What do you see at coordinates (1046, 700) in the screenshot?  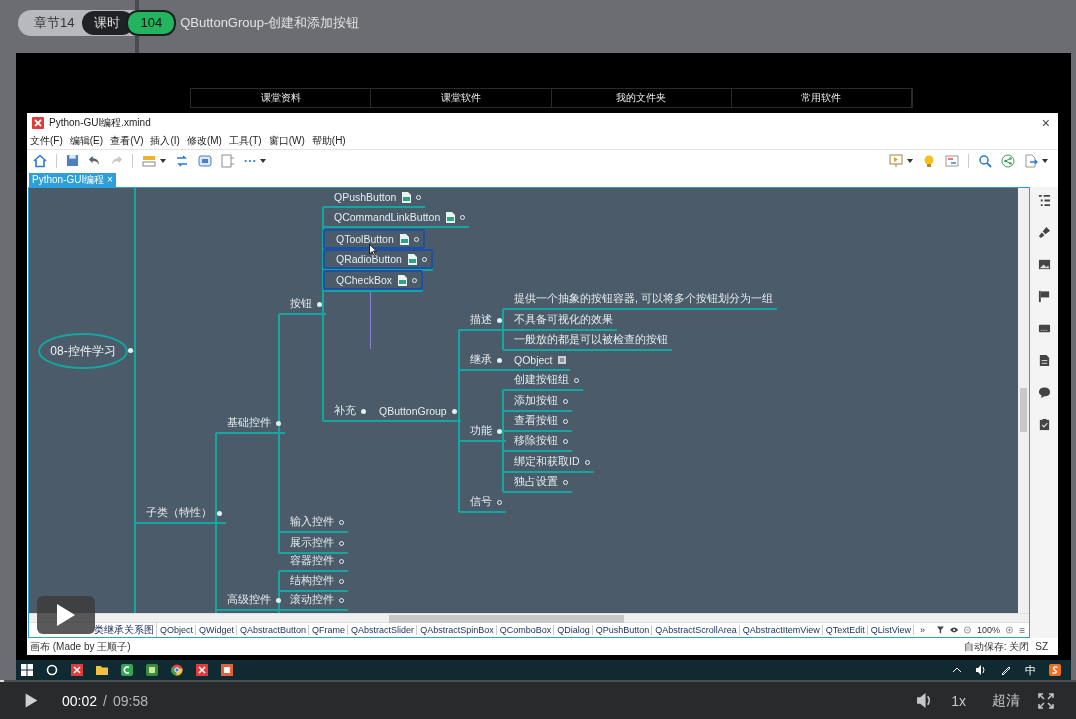 I see `fullscreen-icon` at bounding box center [1046, 700].